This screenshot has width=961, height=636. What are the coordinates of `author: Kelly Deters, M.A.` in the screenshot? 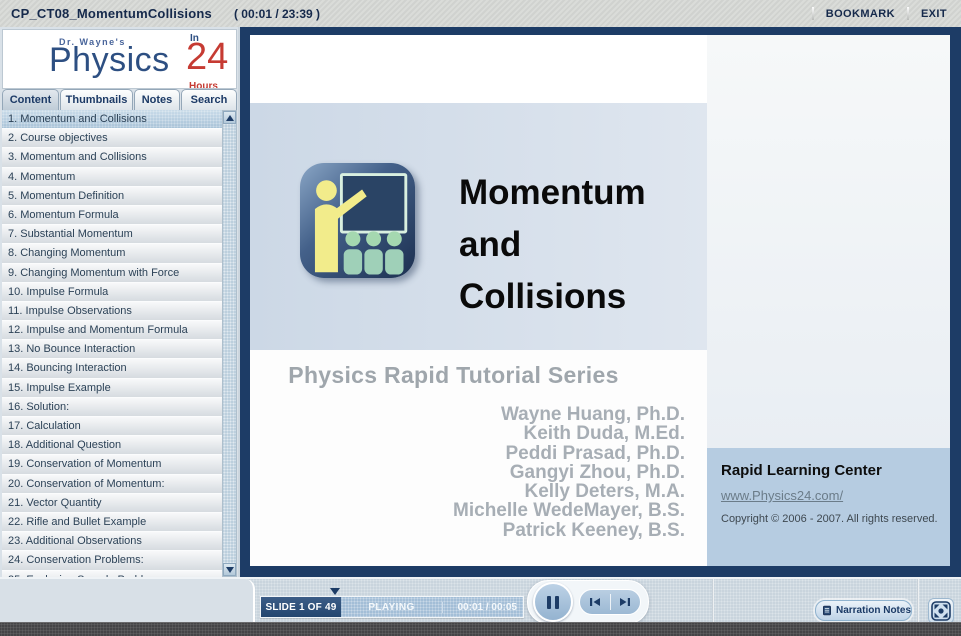 It's located at (605, 492).